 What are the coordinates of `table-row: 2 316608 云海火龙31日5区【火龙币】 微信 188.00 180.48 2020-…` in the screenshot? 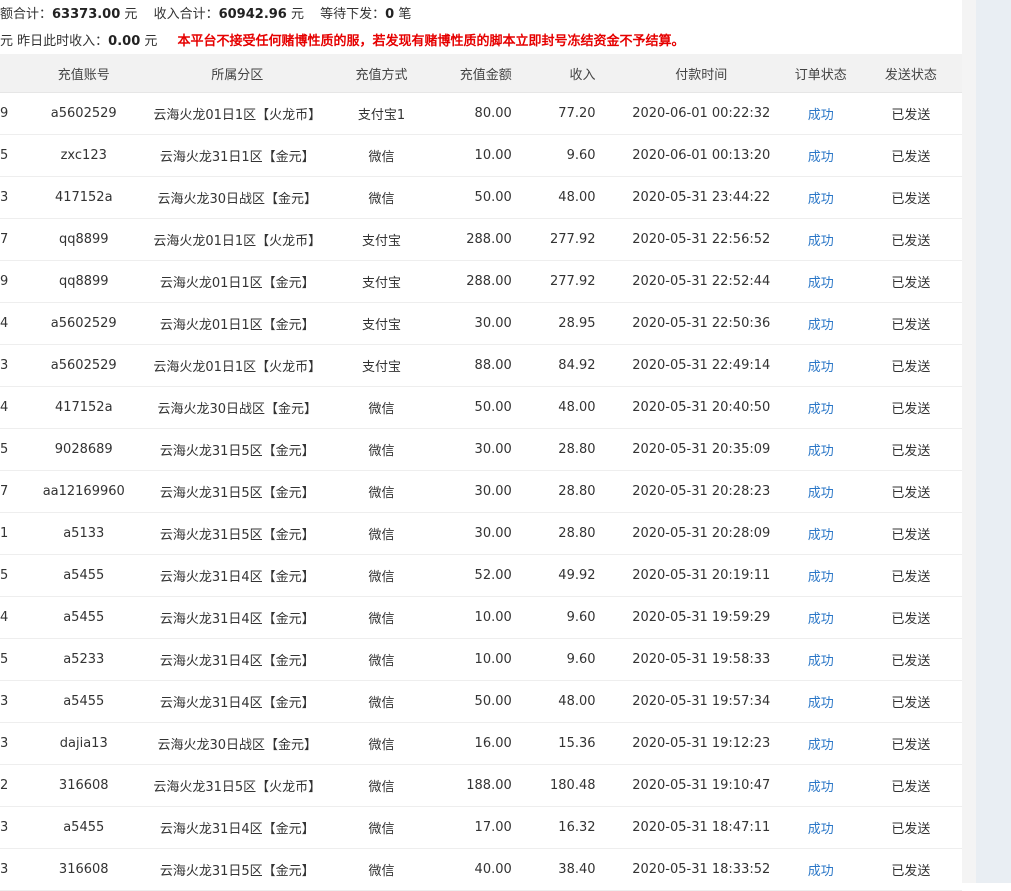 It's located at (481, 786).